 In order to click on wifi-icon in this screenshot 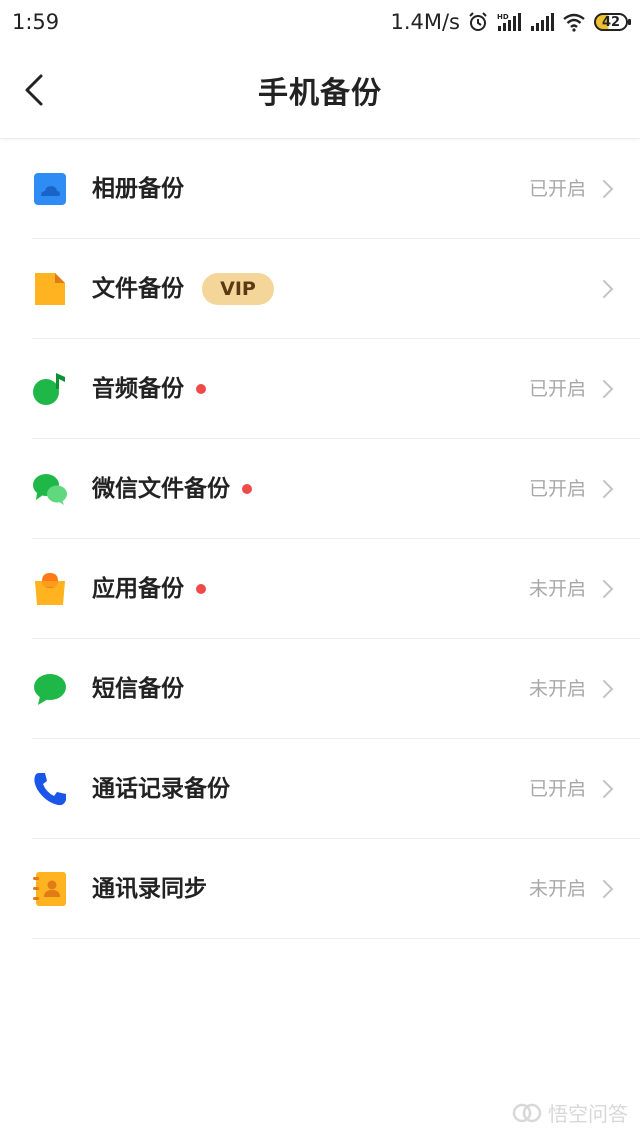, I will do `click(574, 22)`.